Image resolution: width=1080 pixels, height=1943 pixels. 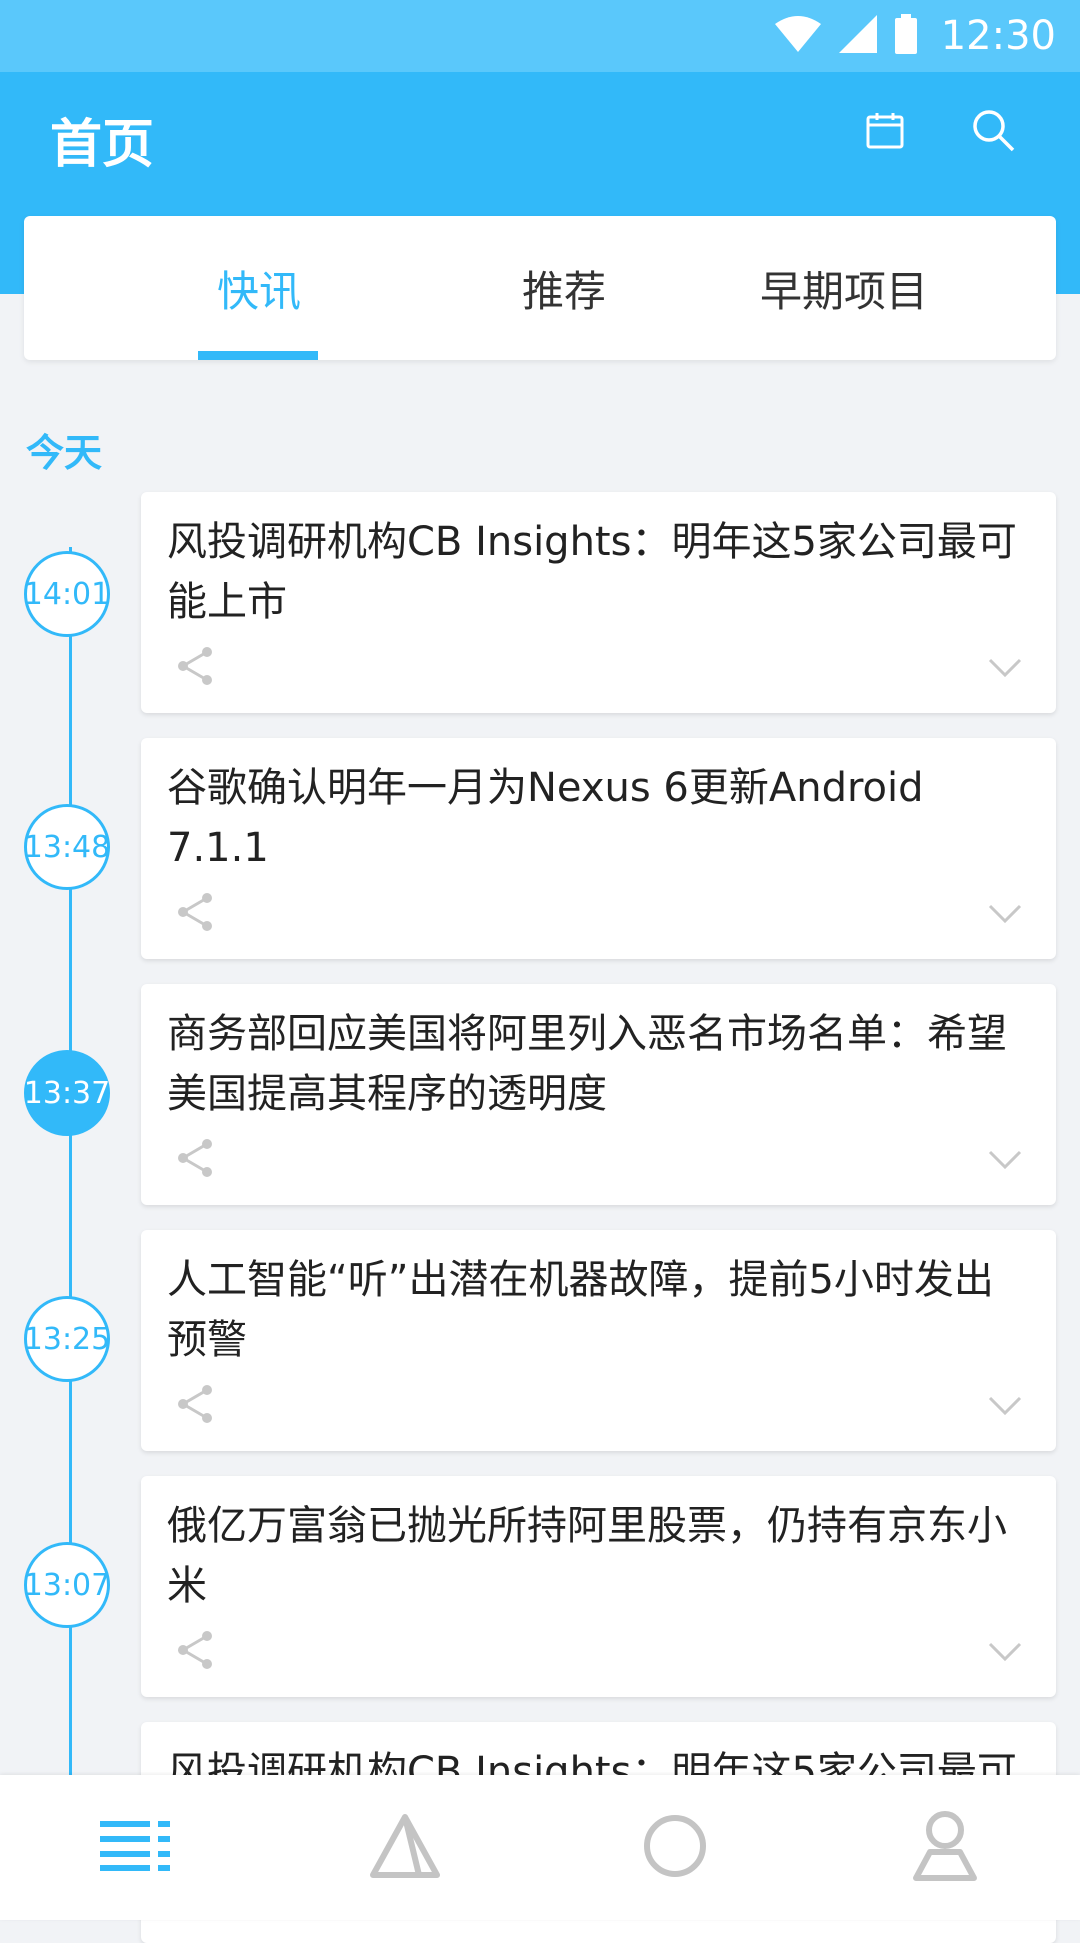 I want to click on time-badge: 13:07, so click(x=67, y=1585).